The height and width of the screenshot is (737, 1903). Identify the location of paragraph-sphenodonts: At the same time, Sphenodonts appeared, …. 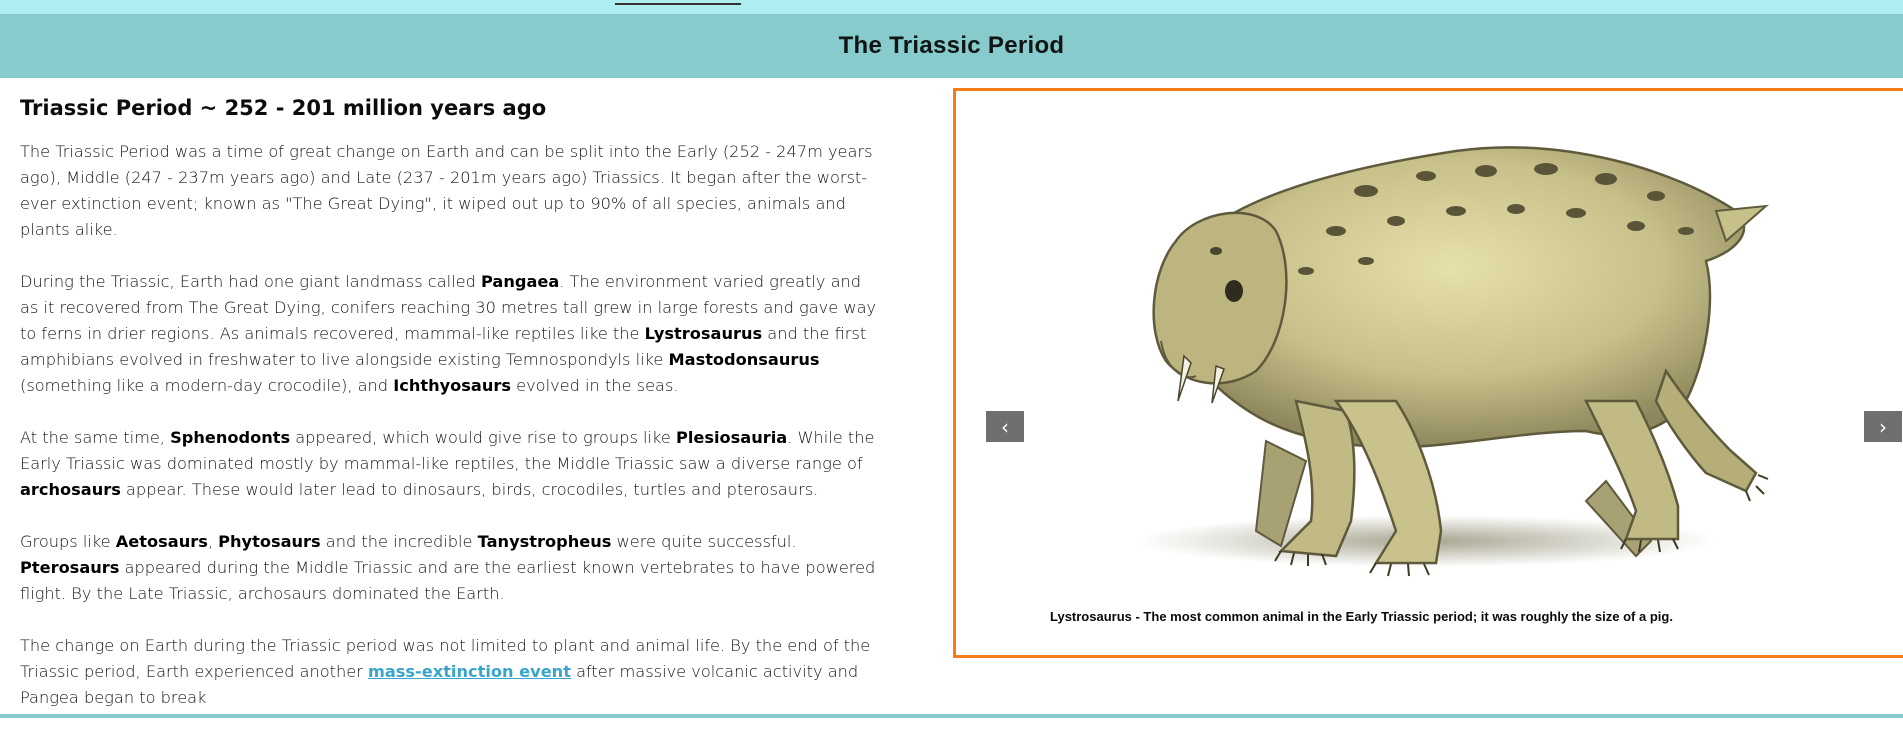
(450, 464).